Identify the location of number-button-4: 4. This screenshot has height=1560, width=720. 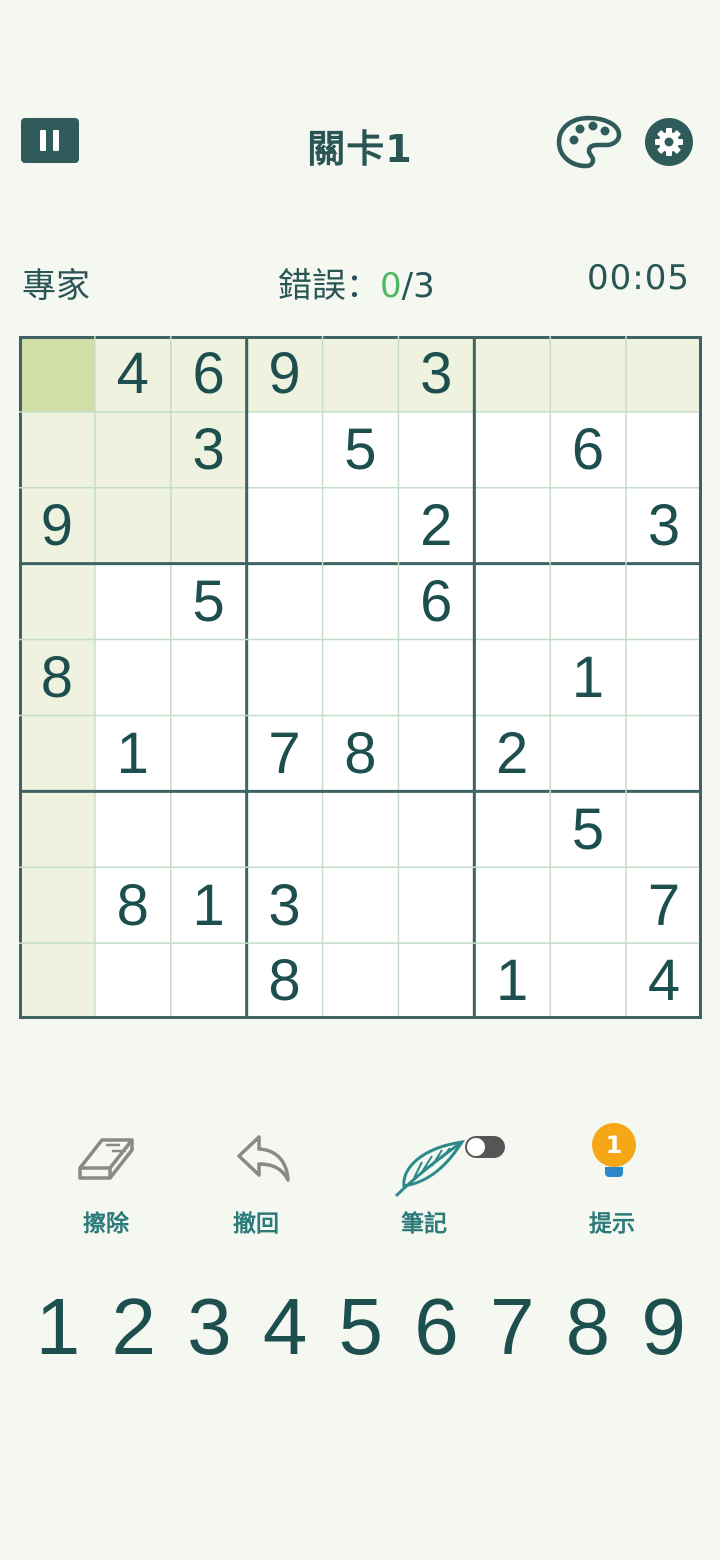
(285, 1327).